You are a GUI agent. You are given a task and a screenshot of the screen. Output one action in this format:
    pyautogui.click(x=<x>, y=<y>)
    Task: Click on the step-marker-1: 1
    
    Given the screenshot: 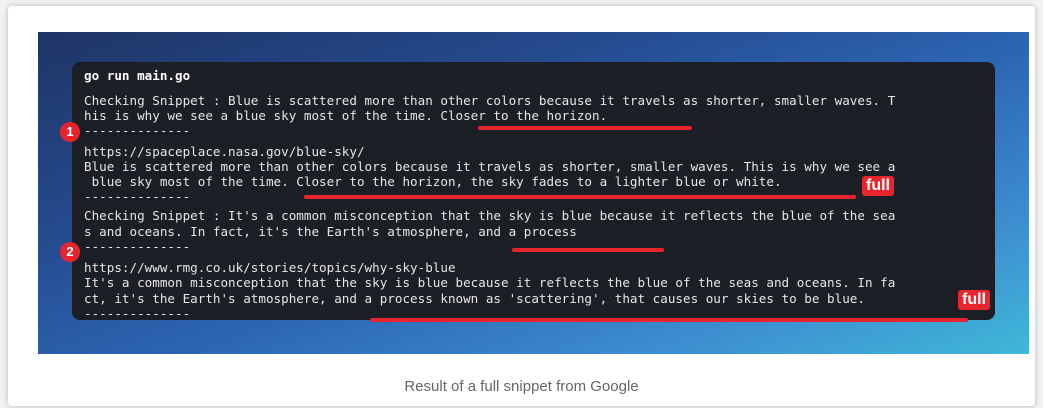 What is the action you would take?
    pyautogui.click(x=70, y=132)
    